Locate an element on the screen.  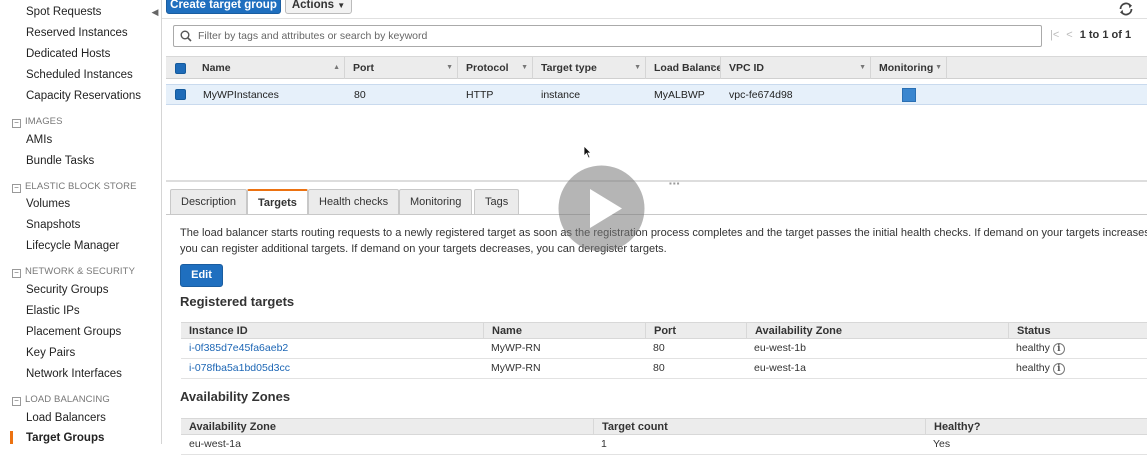
row-checkbox is located at coordinates (180, 94).